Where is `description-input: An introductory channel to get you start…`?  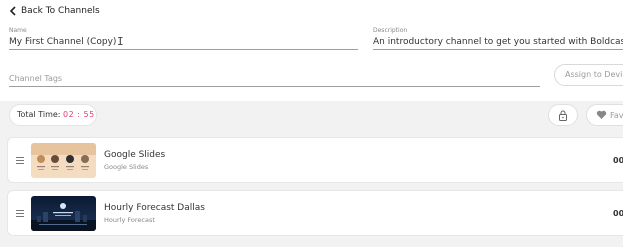
description-input: An introductory channel to get you start… is located at coordinates (498, 42).